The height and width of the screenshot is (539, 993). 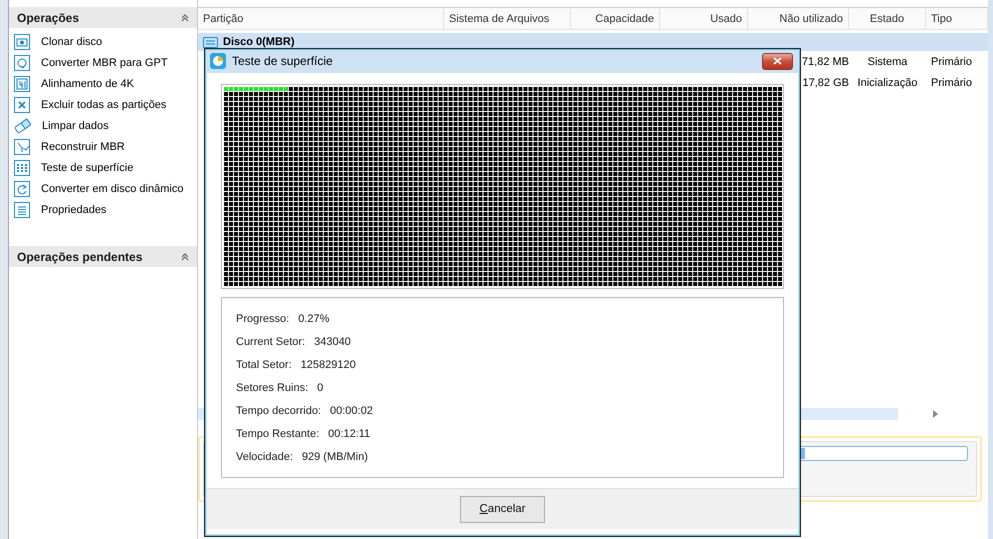 I want to click on column-header: Capacidade, so click(x=615, y=18).